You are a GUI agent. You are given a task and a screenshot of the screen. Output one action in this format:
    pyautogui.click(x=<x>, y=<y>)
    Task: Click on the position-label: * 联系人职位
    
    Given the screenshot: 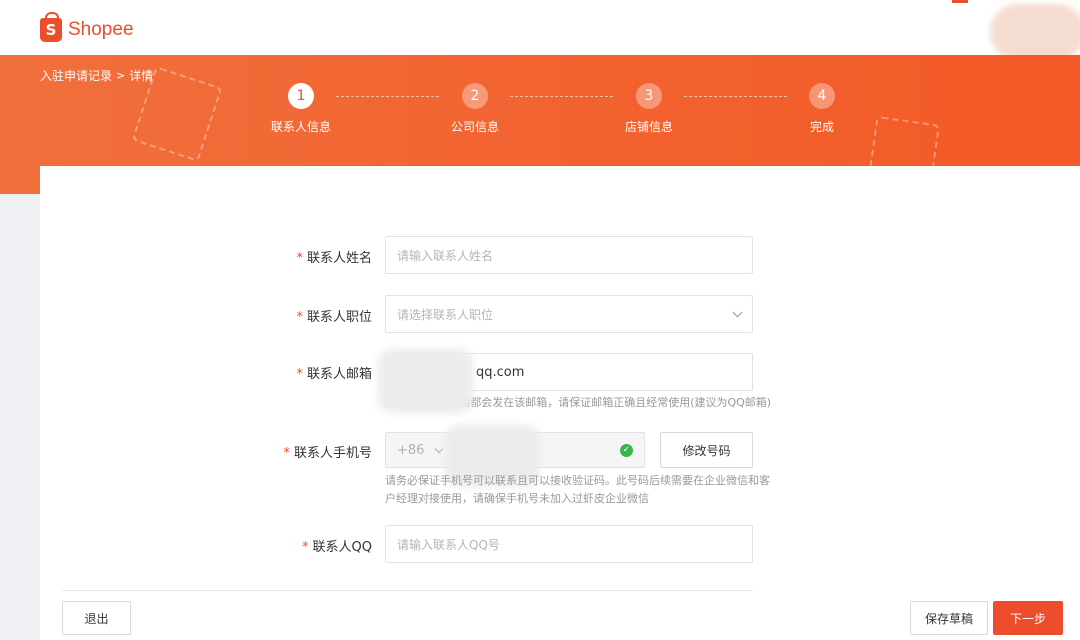 What is the action you would take?
    pyautogui.click(x=334, y=317)
    